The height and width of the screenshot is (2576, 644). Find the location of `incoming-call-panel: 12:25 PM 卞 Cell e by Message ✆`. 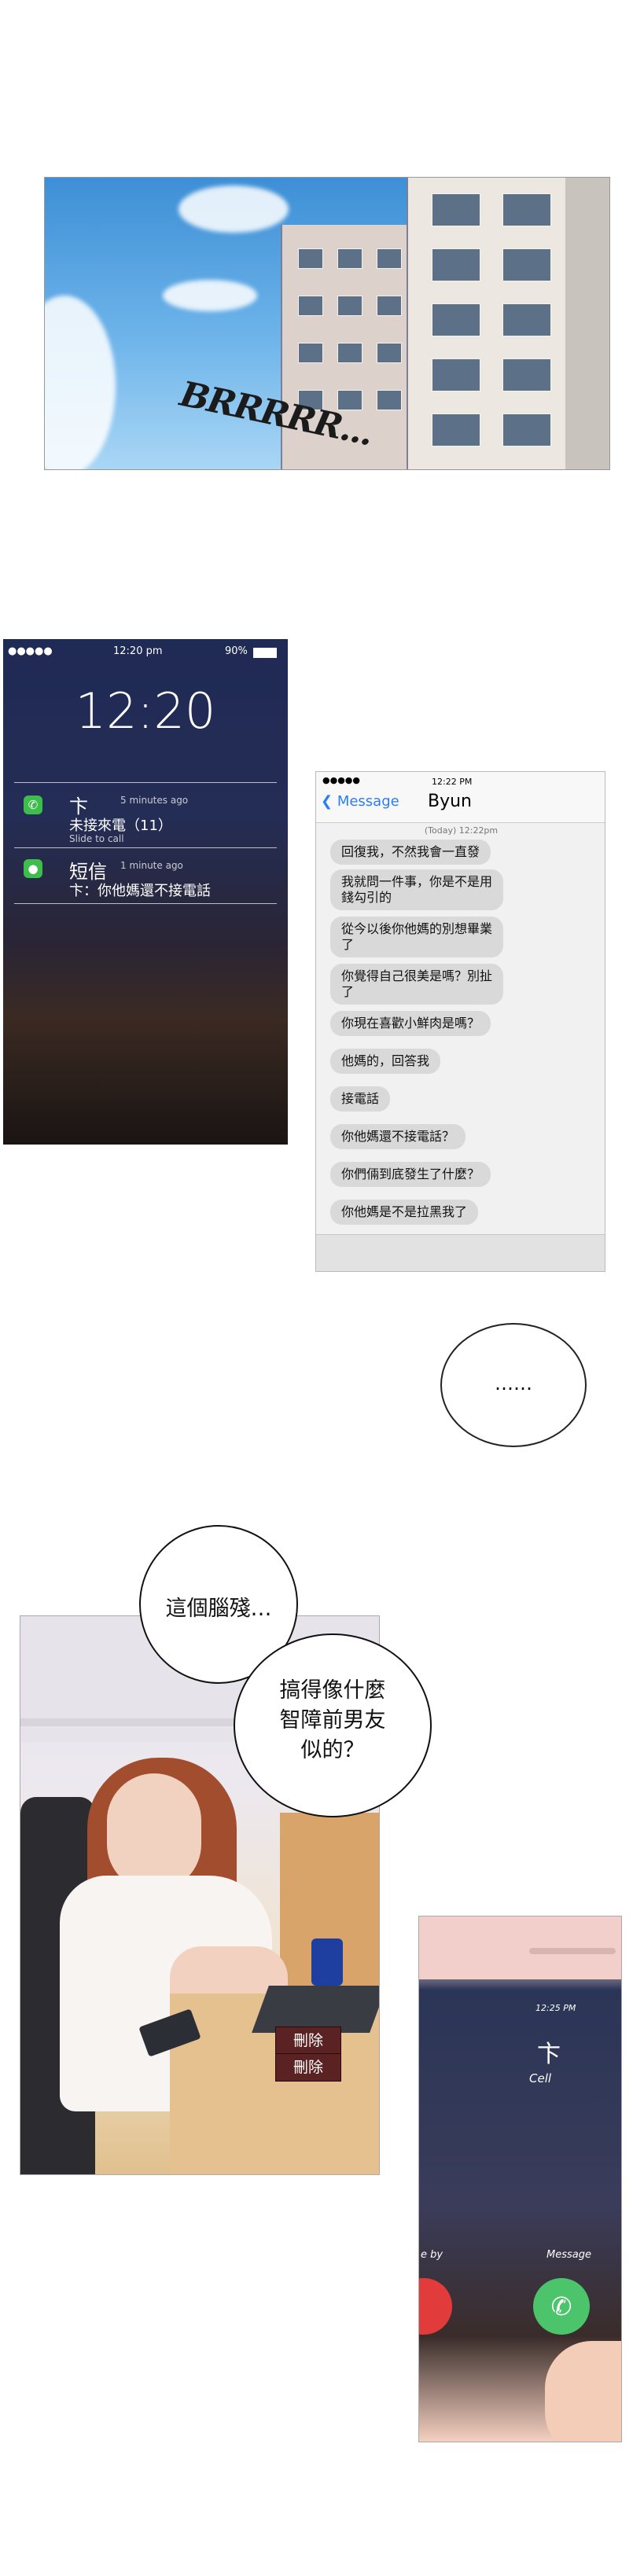

incoming-call-panel: 12:25 PM 卞 Cell e by Message ✆ is located at coordinates (520, 2179).